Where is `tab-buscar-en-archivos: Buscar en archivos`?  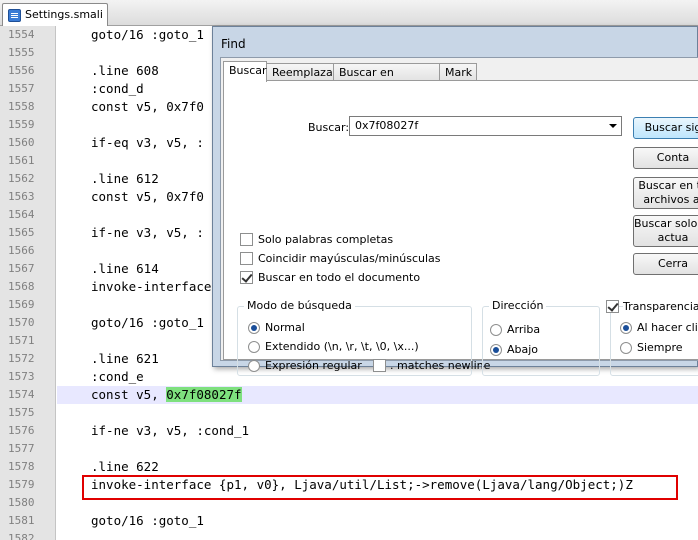 tab-buscar-en-archivos: Buscar en archivos is located at coordinates (386, 77).